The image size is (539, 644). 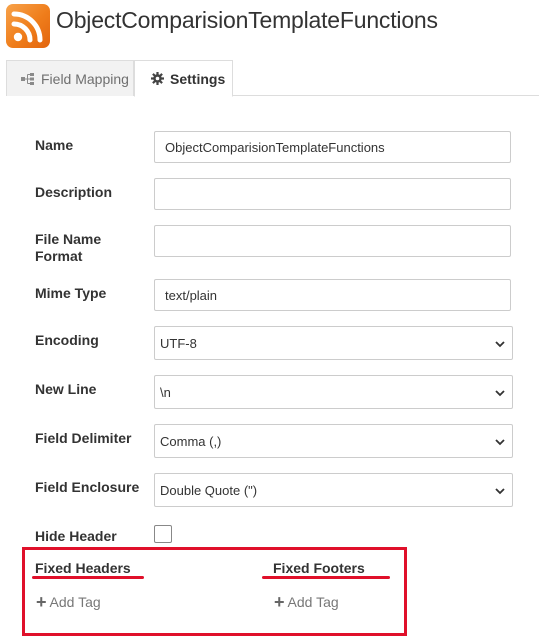 I want to click on tab-field-mapping-label: Field Mapping, so click(x=85, y=78).